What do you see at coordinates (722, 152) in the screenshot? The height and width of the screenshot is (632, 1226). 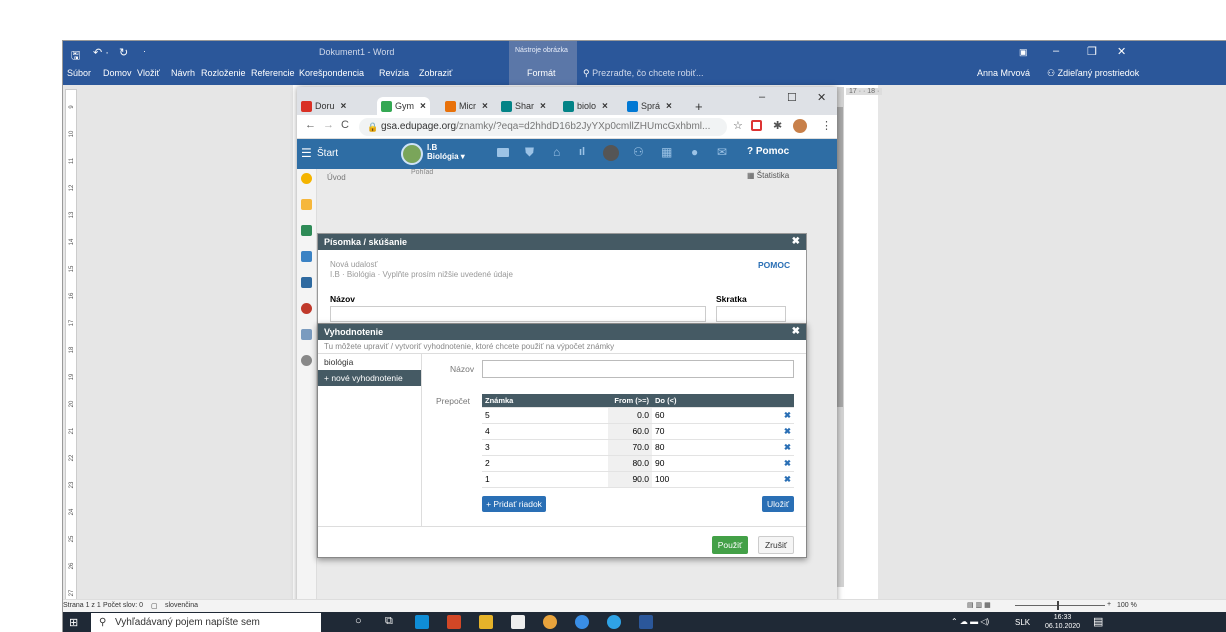 I see `mail-icon: ✉` at bounding box center [722, 152].